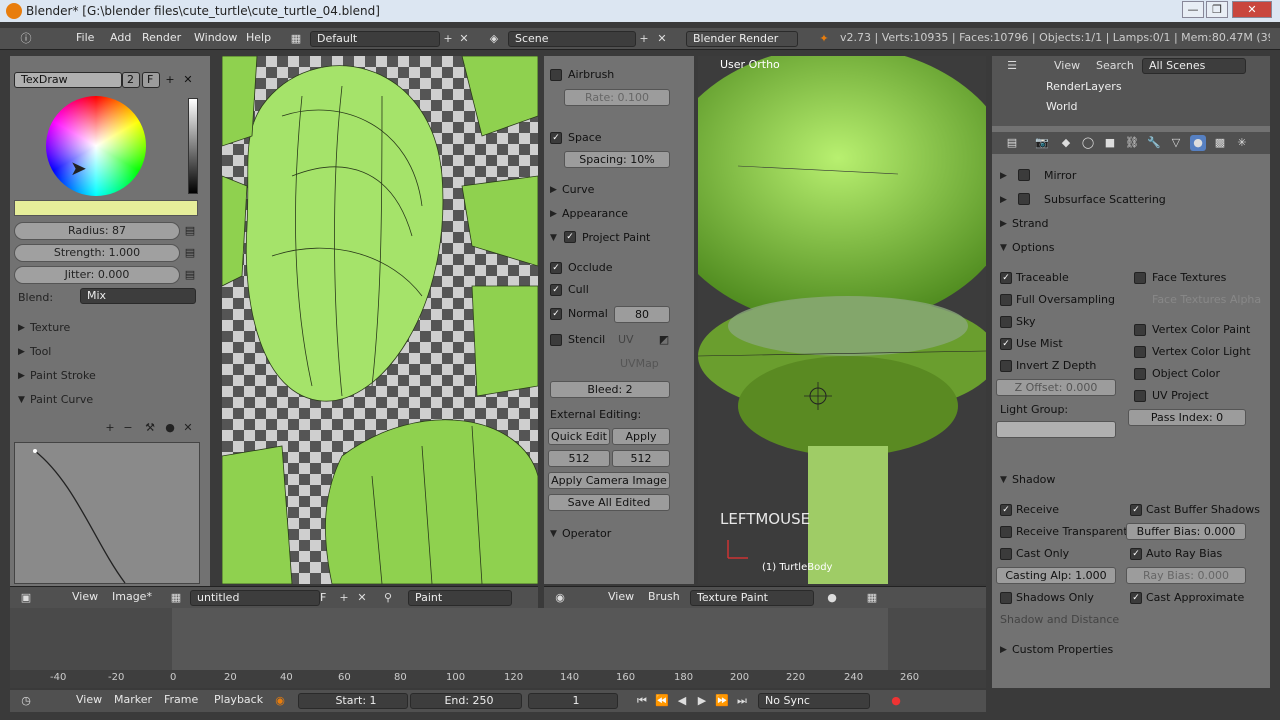 This screenshot has height=720, width=1280. I want to click on play-icon: ▶, so click(702, 701).